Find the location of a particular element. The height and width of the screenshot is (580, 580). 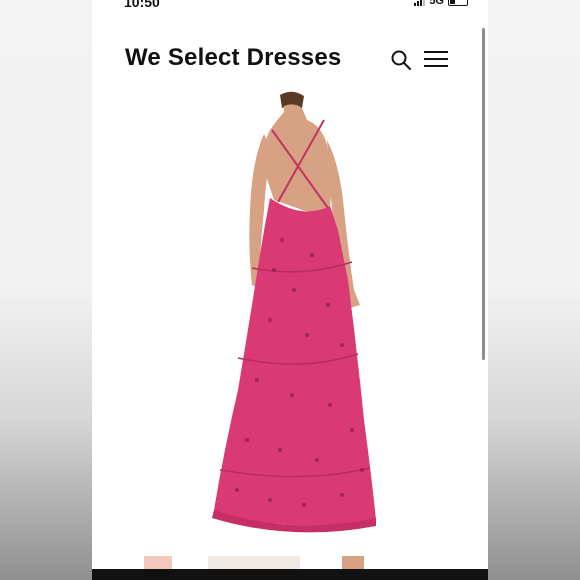

hamburger-menu-icon is located at coordinates (437, 59).